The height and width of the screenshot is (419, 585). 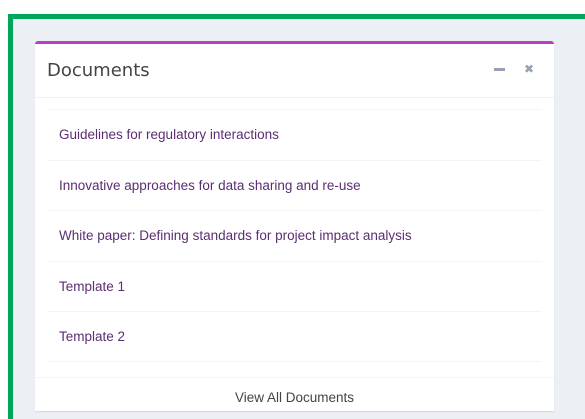 What do you see at coordinates (98, 70) in the screenshot?
I see `panel-title: Documents` at bounding box center [98, 70].